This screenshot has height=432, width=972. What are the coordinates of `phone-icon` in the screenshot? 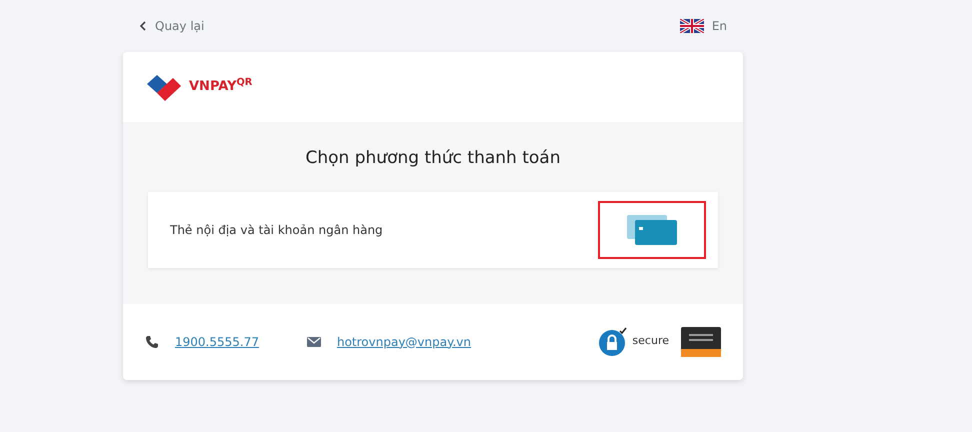 It's located at (152, 341).